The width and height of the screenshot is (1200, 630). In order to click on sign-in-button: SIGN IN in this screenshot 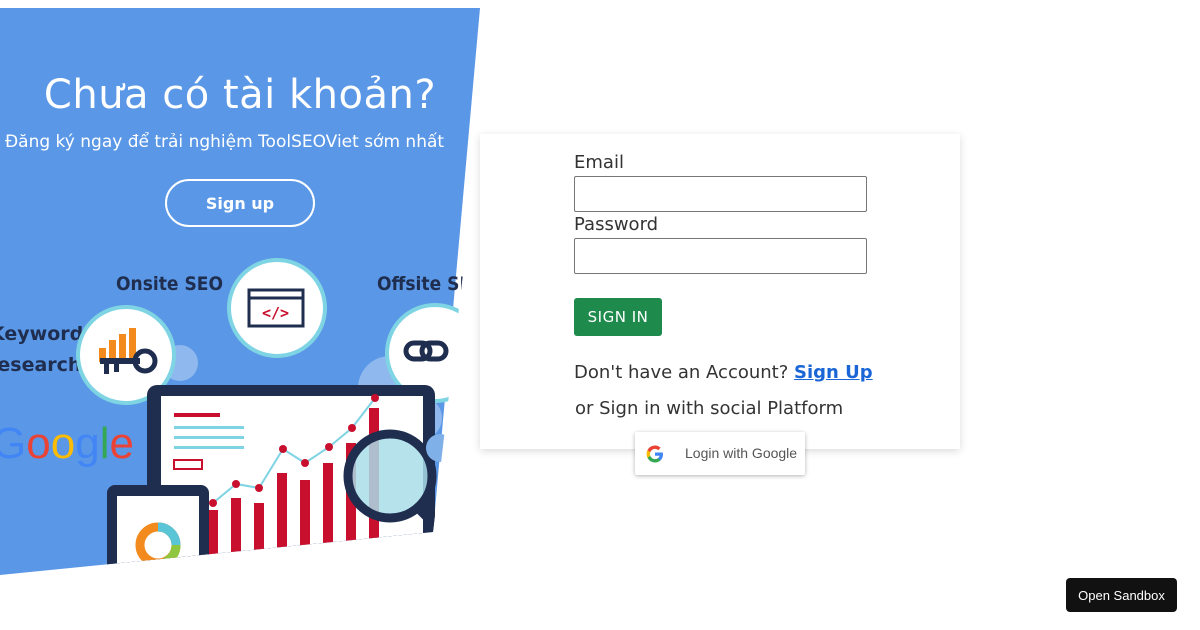, I will do `click(618, 317)`.